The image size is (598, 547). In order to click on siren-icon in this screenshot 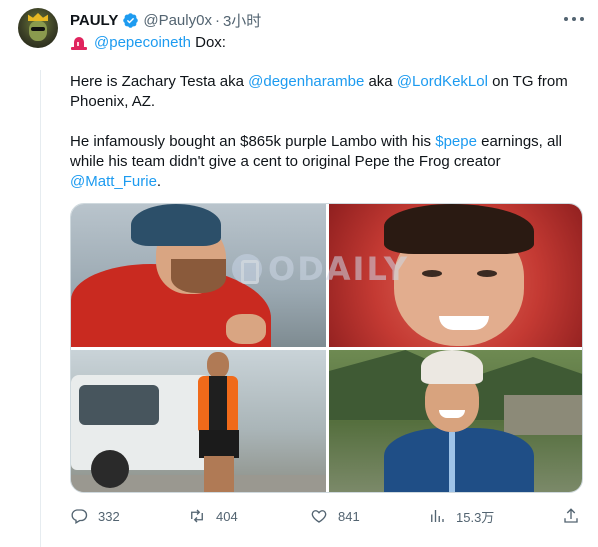, I will do `click(79, 43)`.